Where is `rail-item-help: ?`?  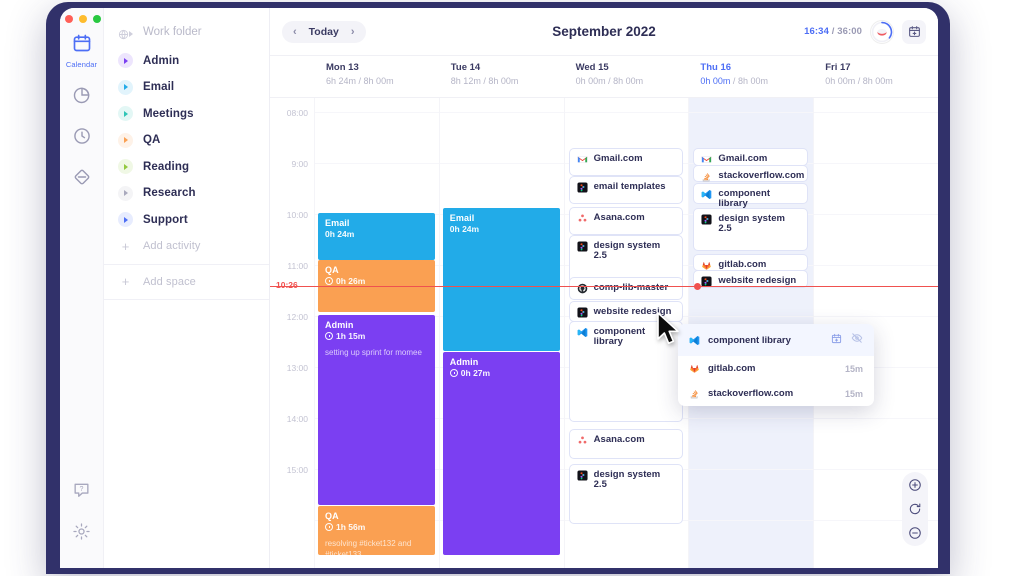
rail-item-help: ? is located at coordinates (82, 492).